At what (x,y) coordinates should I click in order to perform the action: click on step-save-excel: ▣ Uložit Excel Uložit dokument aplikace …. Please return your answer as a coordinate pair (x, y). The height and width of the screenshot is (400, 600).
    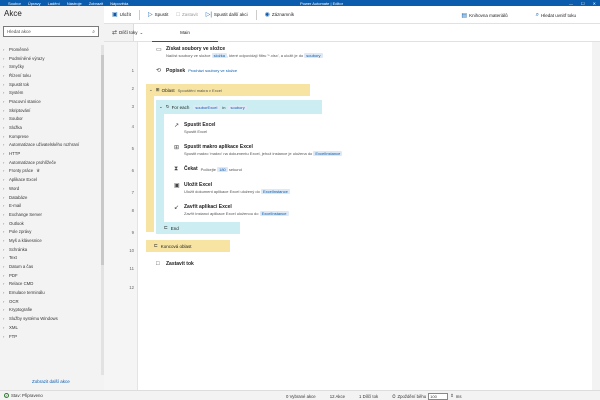
    Looking at the image, I should click on (232, 188).